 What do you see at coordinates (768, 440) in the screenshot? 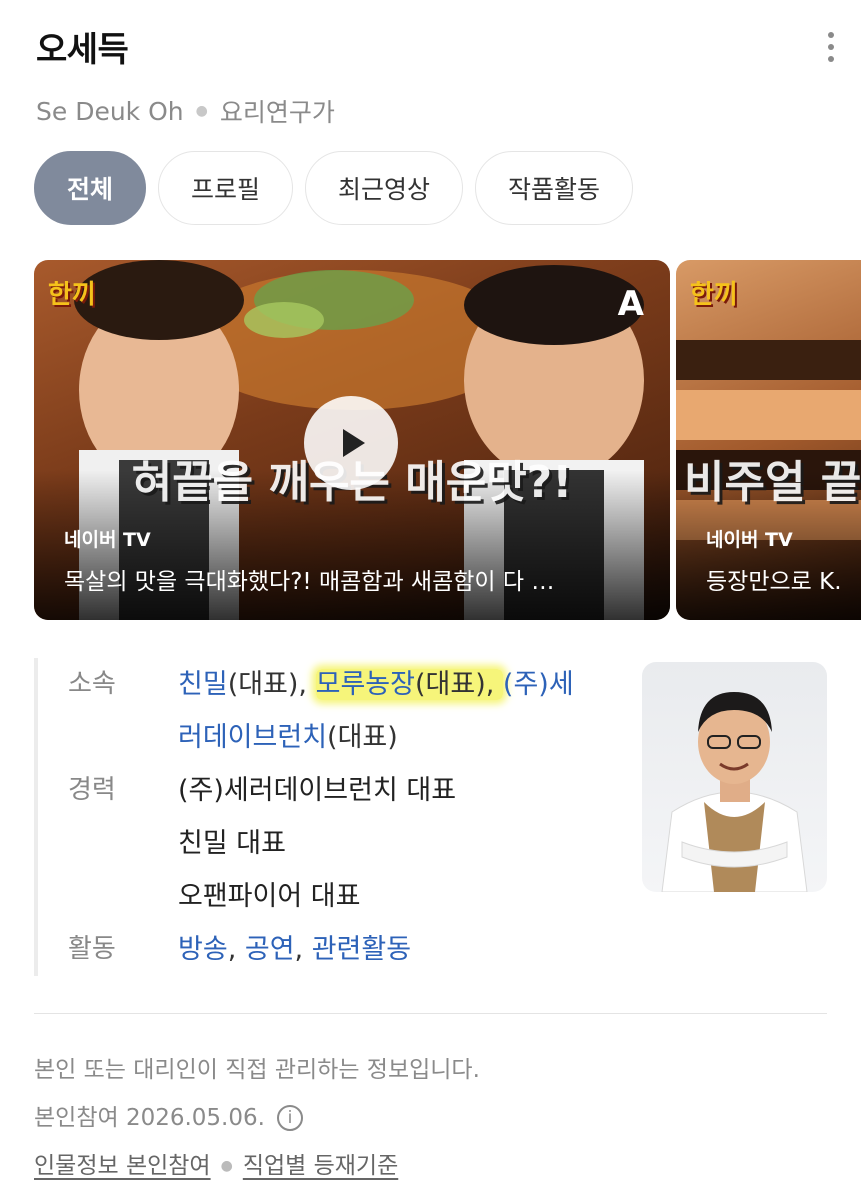
I see `video-card: 한끼 비주얼 끝 네이버 TV 등장만으로 K.` at bounding box center [768, 440].